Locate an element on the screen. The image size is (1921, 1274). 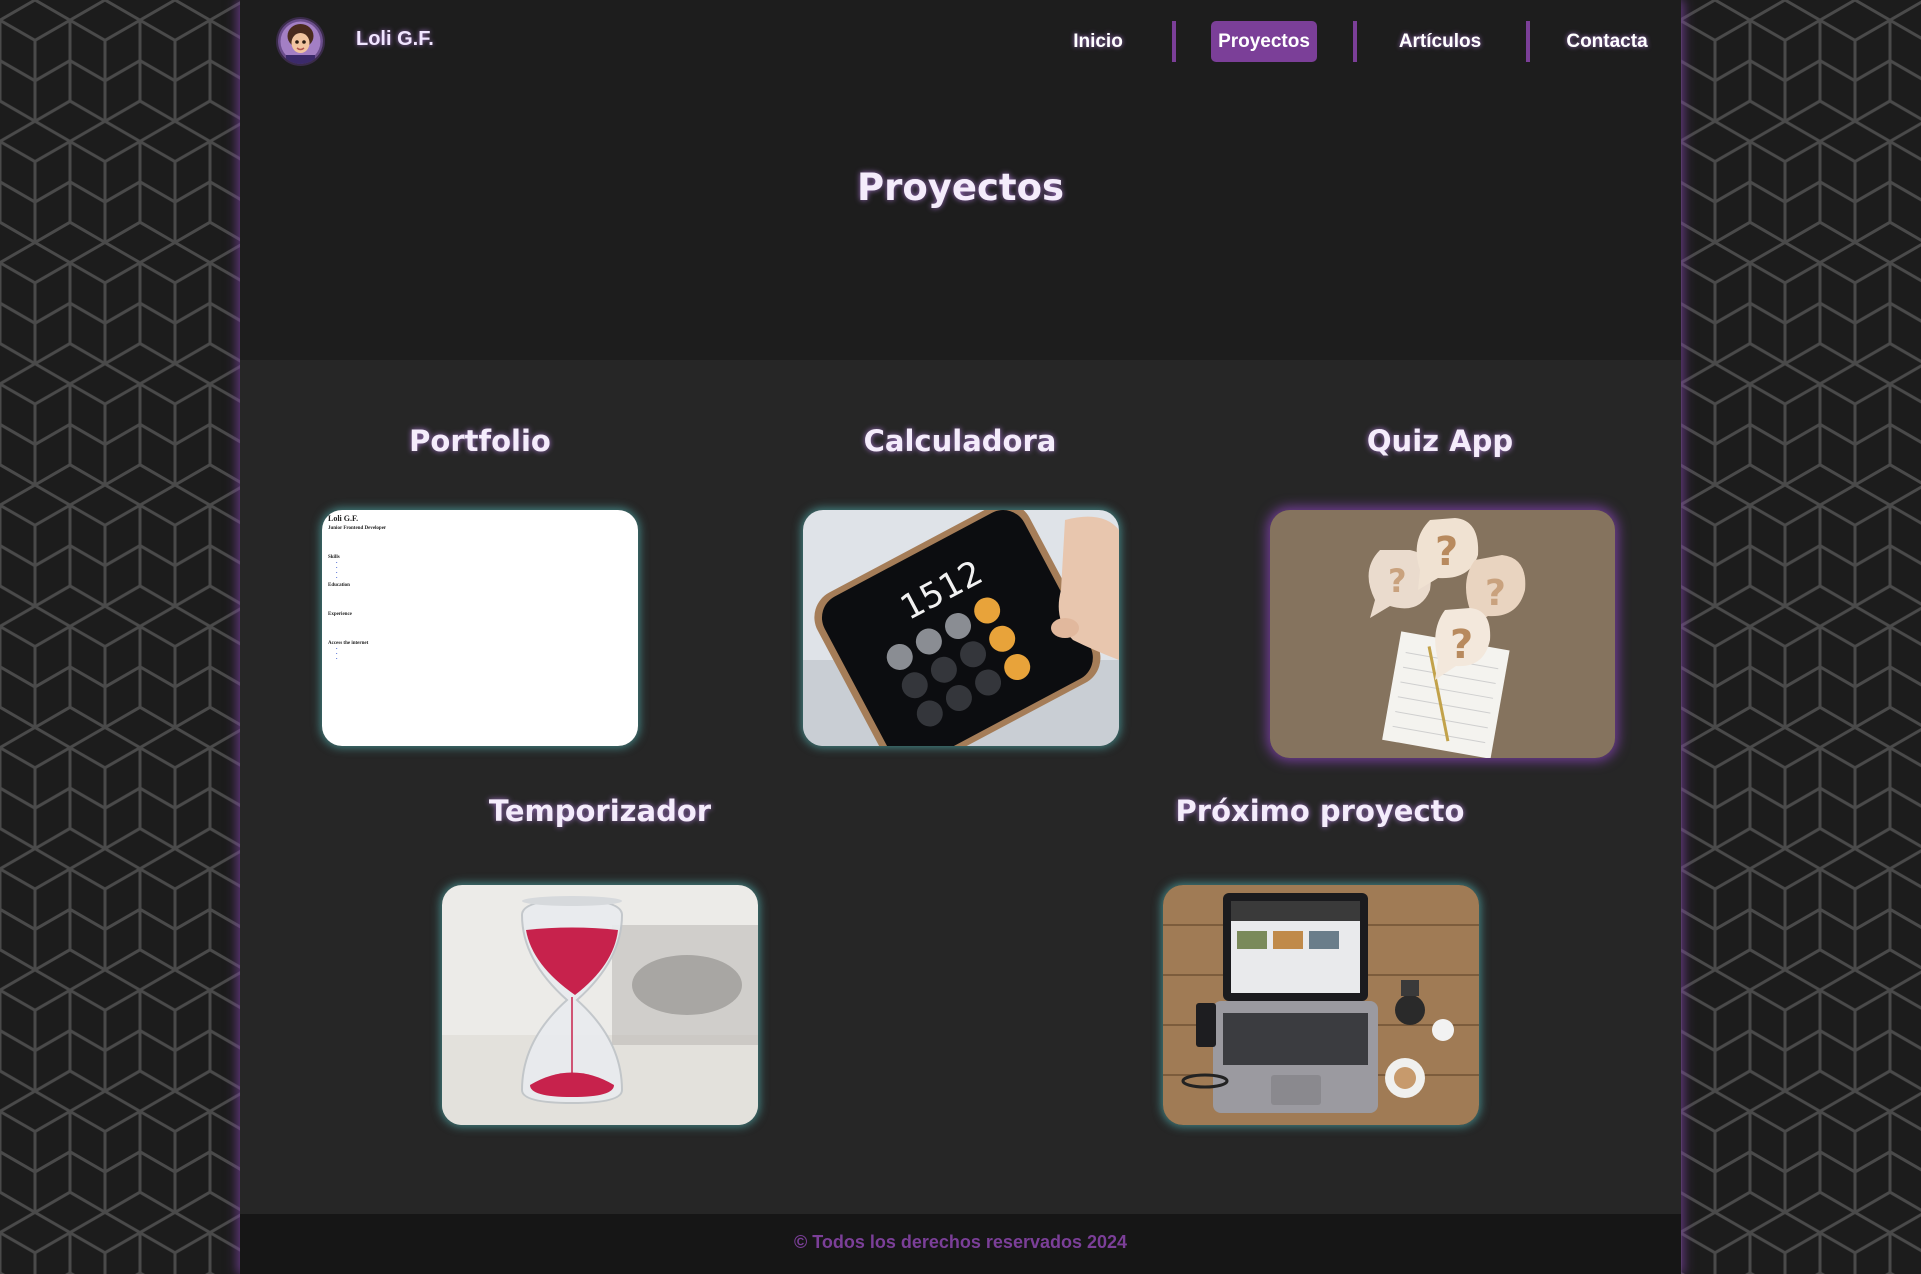
copyright-text: © Todos los derechos reservados 2024 is located at coordinates (960, 1242).